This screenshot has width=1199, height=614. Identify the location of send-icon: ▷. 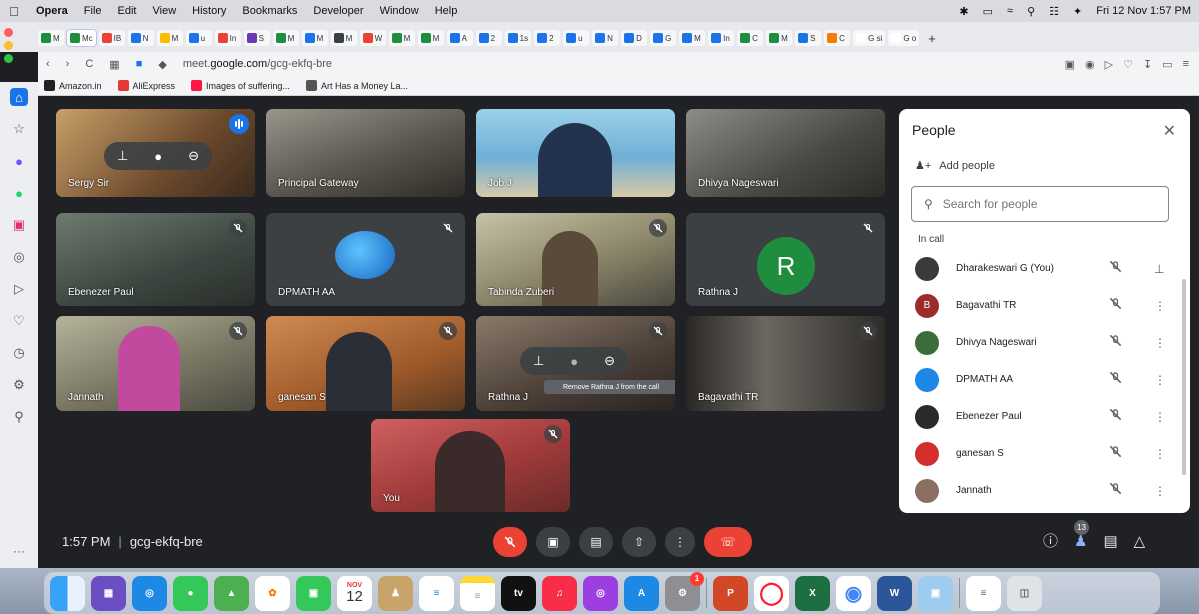
(1109, 64).